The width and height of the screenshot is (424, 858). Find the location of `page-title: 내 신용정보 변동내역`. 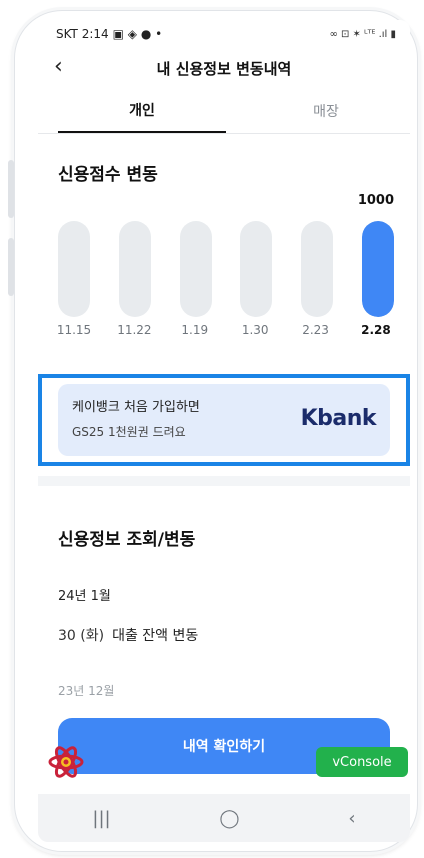

page-title: 내 신용정보 변동내역 is located at coordinates (224, 68).